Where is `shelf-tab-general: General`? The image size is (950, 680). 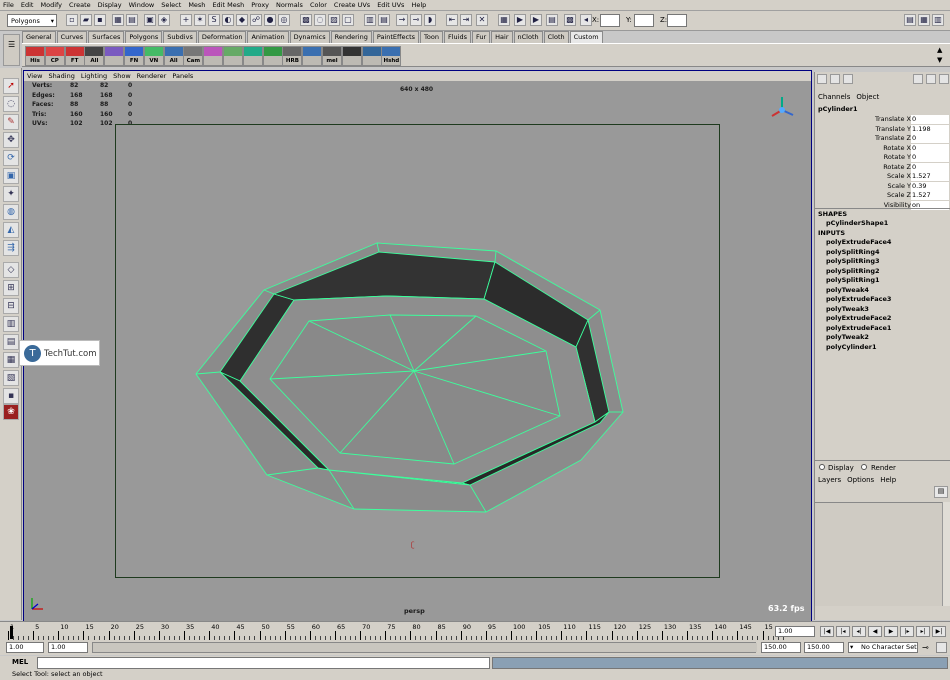
shelf-tab-general: General is located at coordinates (39, 37).